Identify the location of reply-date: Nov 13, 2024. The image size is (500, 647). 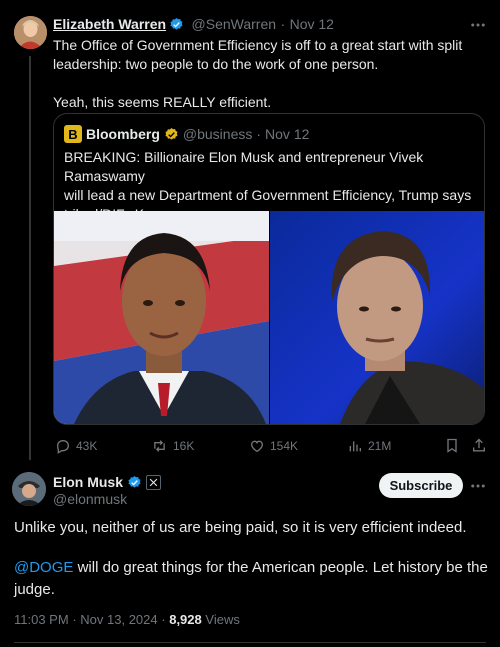
(118, 619).